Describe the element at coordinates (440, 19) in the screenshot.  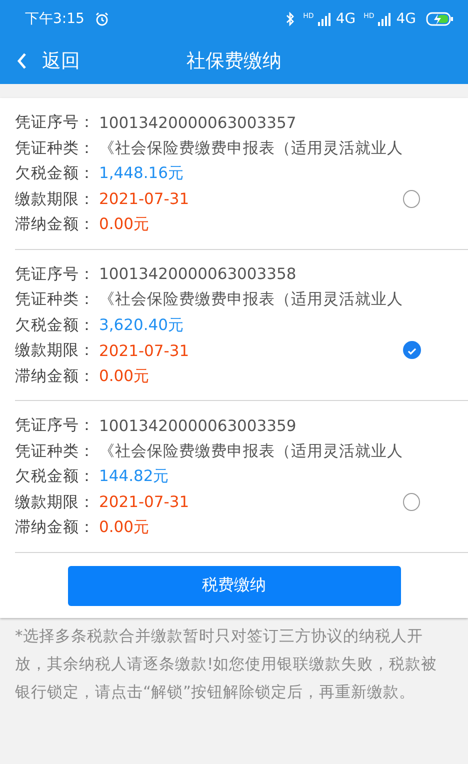
I see `battery-charging-icon` at that location.